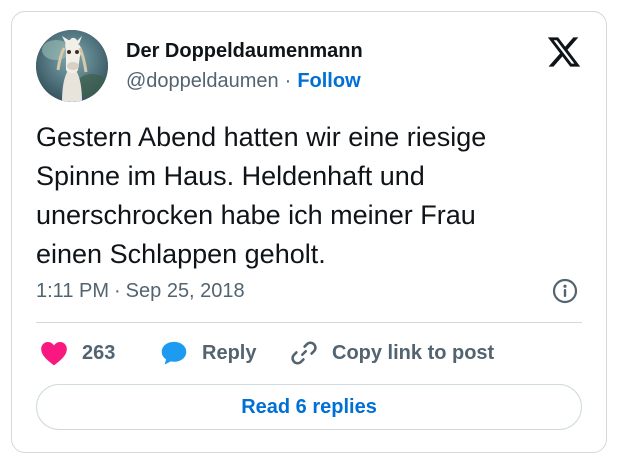 The height and width of the screenshot is (466, 620). Describe the element at coordinates (174, 353) in the screenshot. I see `speech-bubble-icon` at that location.